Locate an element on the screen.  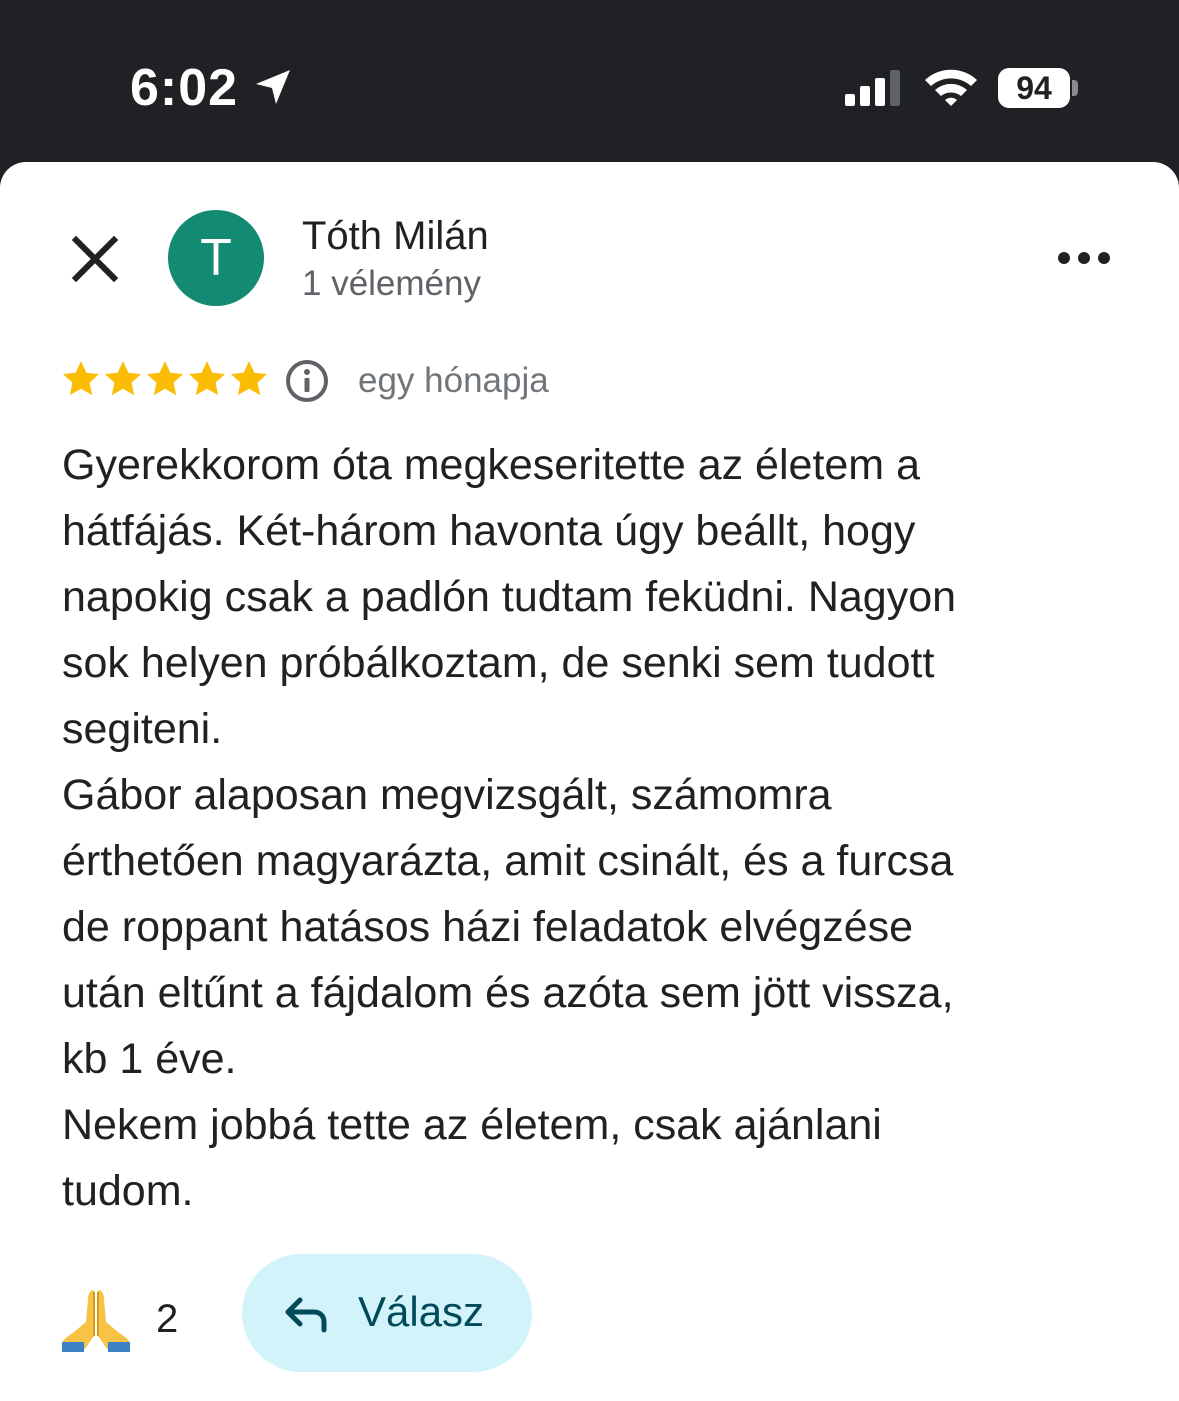
reply-label: Válasz is located at coordinates (421, 1311).